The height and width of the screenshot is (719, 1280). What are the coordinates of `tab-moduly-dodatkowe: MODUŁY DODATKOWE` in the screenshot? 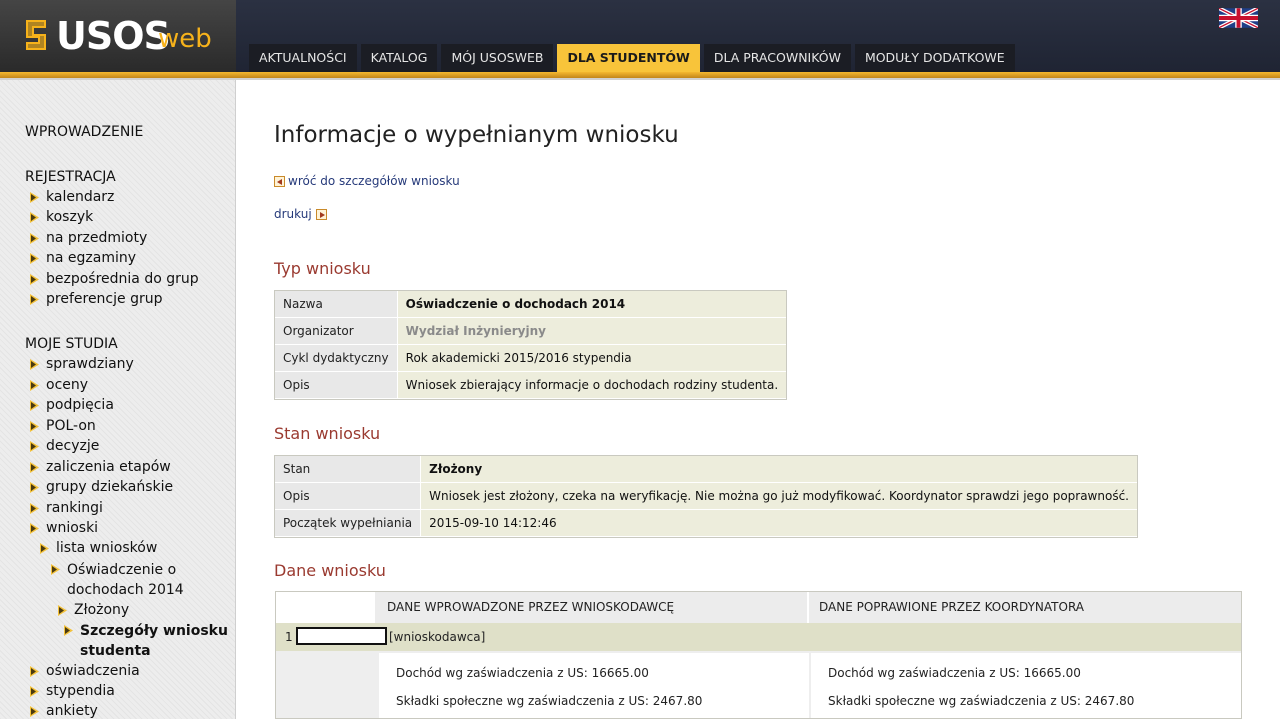 It's located at (934, 58).